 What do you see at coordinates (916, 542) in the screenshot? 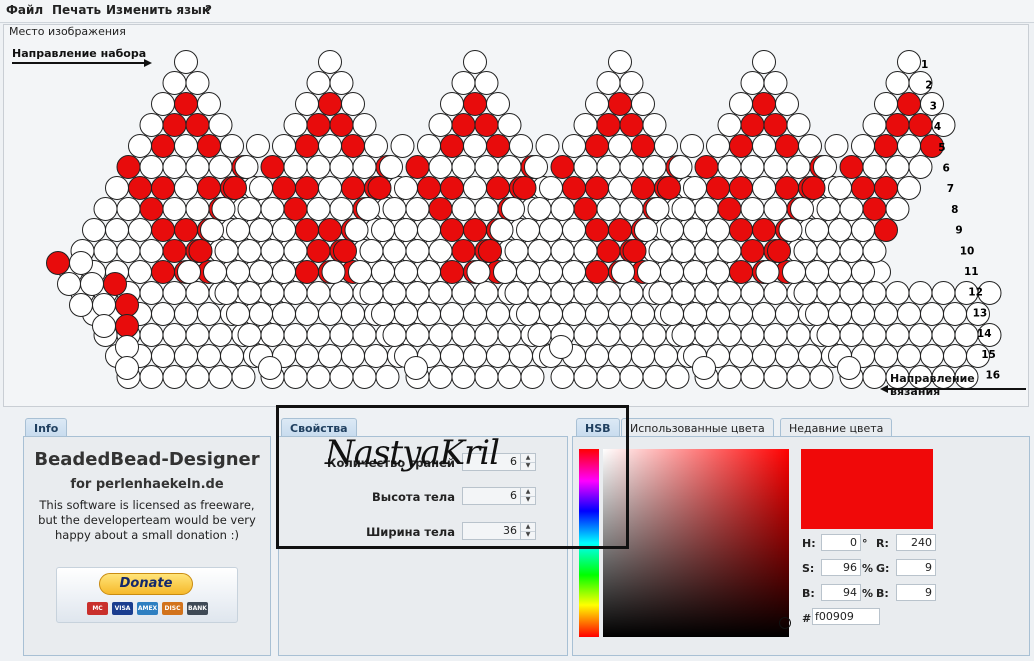
I see `r-field: 240` at bounding box center [916, 542].